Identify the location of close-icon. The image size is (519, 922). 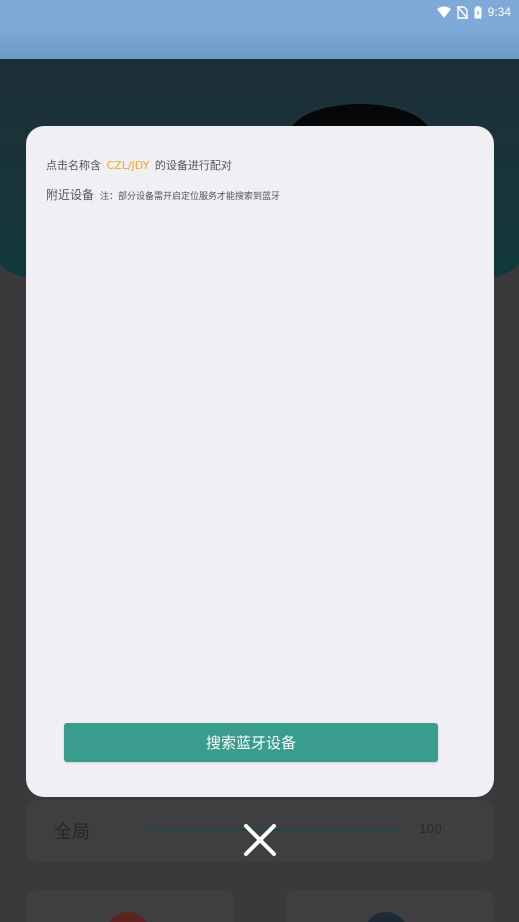
(260, 840).